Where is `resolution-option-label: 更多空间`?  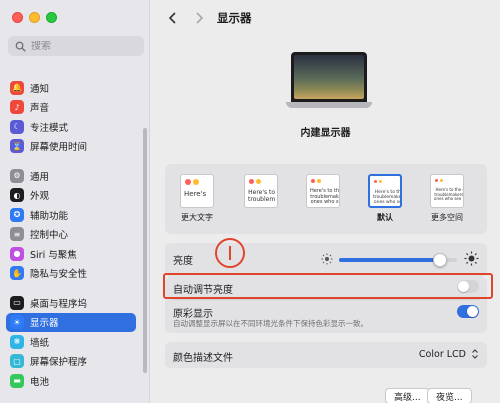 resolution-option-label: 更多空间 is located at coordinates (447, 217).